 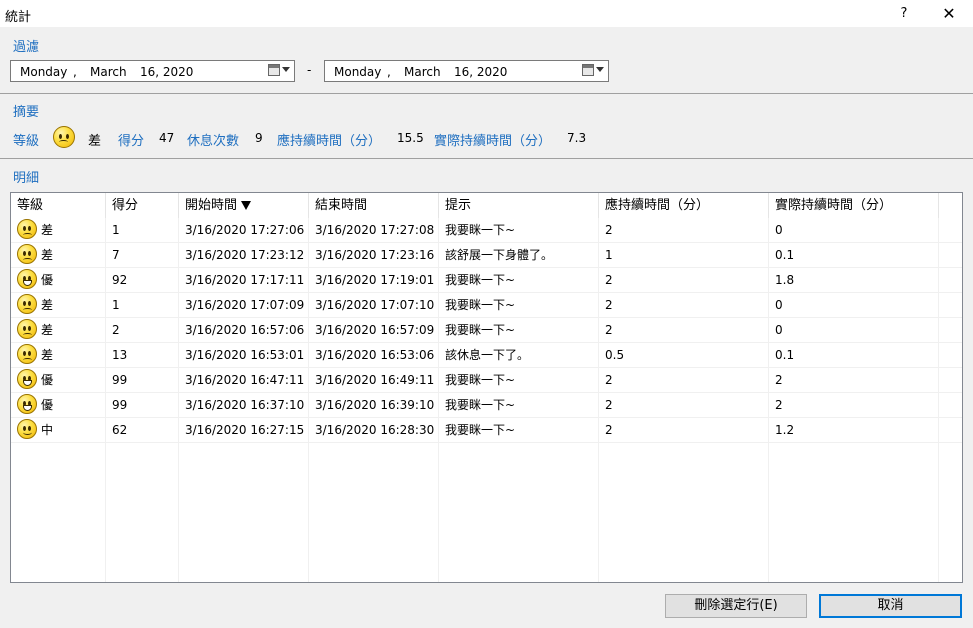 What do you see at coordinates (27, 429) in the screenshot?
I see `smile-face-icon` at bounding box center [27, 429].